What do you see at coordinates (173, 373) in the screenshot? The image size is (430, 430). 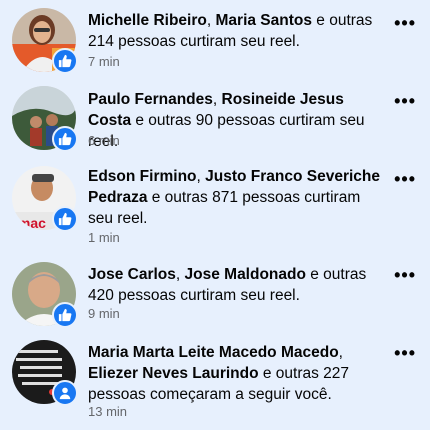 I see `actor-name: Eliezer Neves Laurindo` at bounding box center [173, 373].